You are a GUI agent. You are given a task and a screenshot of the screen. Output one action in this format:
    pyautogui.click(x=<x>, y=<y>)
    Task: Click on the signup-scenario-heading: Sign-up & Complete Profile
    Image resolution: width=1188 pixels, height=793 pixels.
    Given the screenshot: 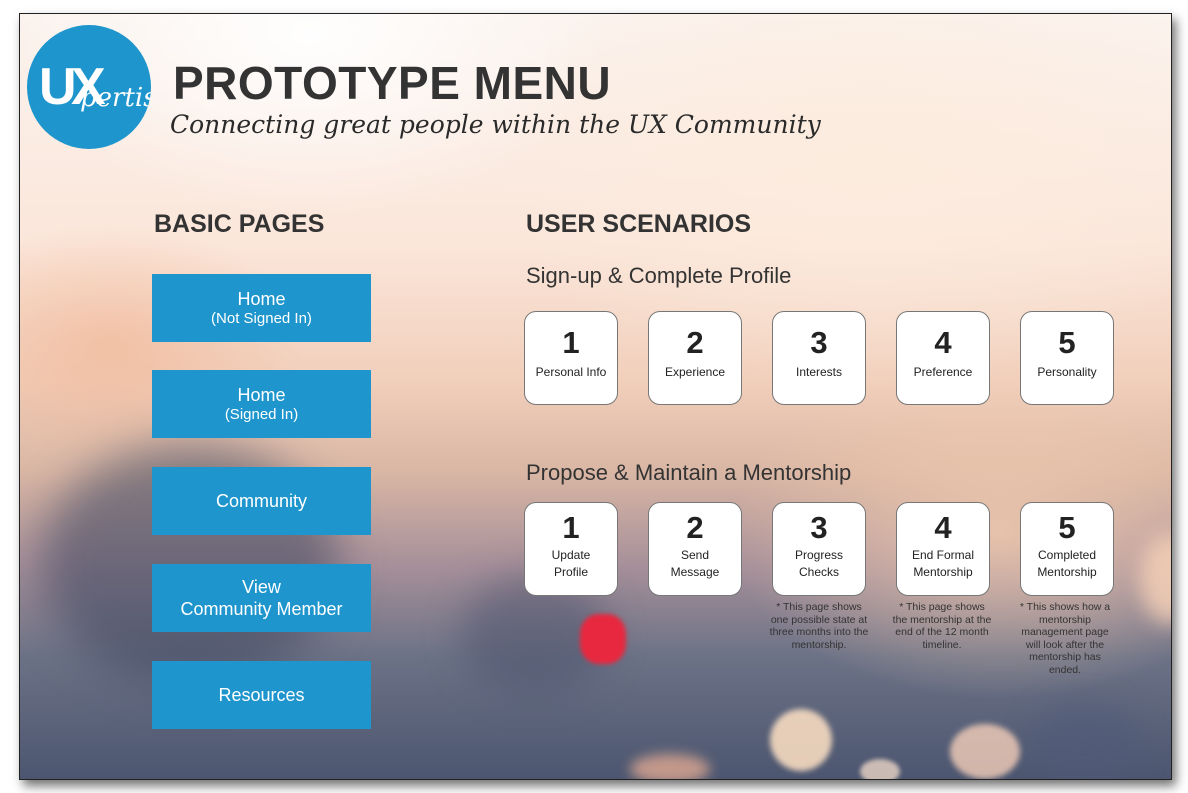 What is the action you would take?
    pyautogui.click(x=659, y=275)
    